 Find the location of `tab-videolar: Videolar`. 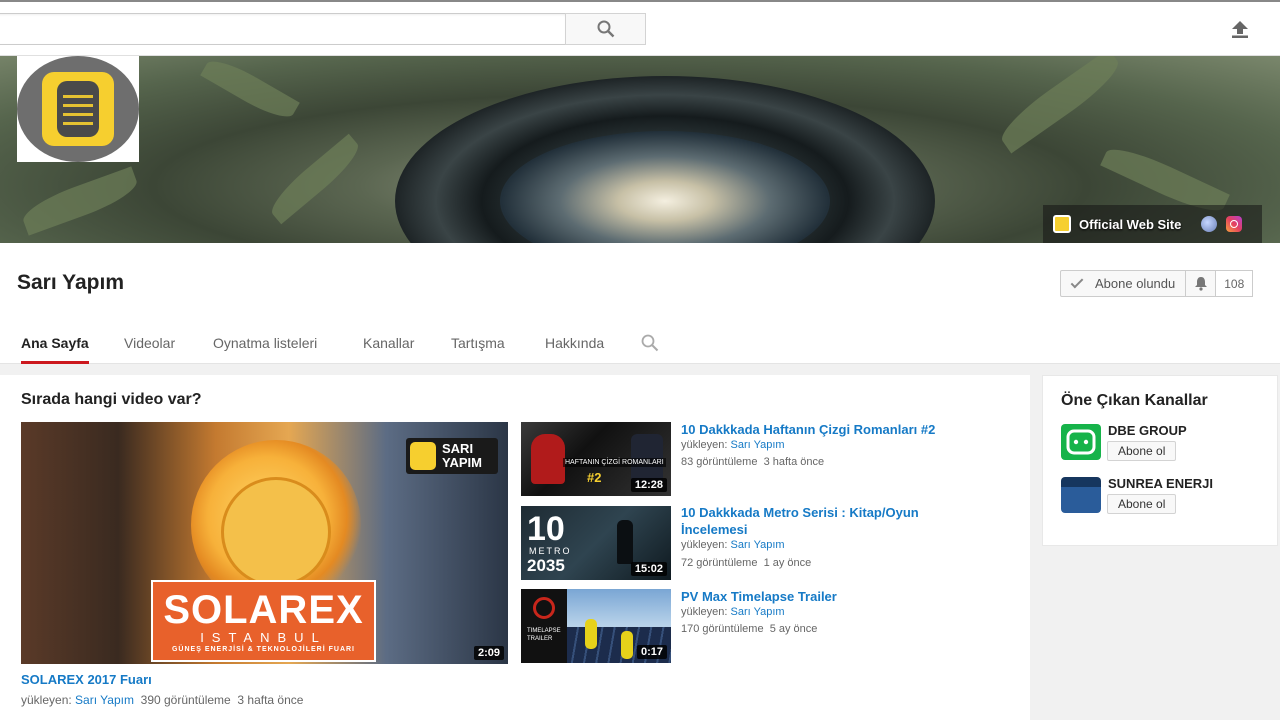

tab-videolar: Videolar is located at coordinates (149, 346).